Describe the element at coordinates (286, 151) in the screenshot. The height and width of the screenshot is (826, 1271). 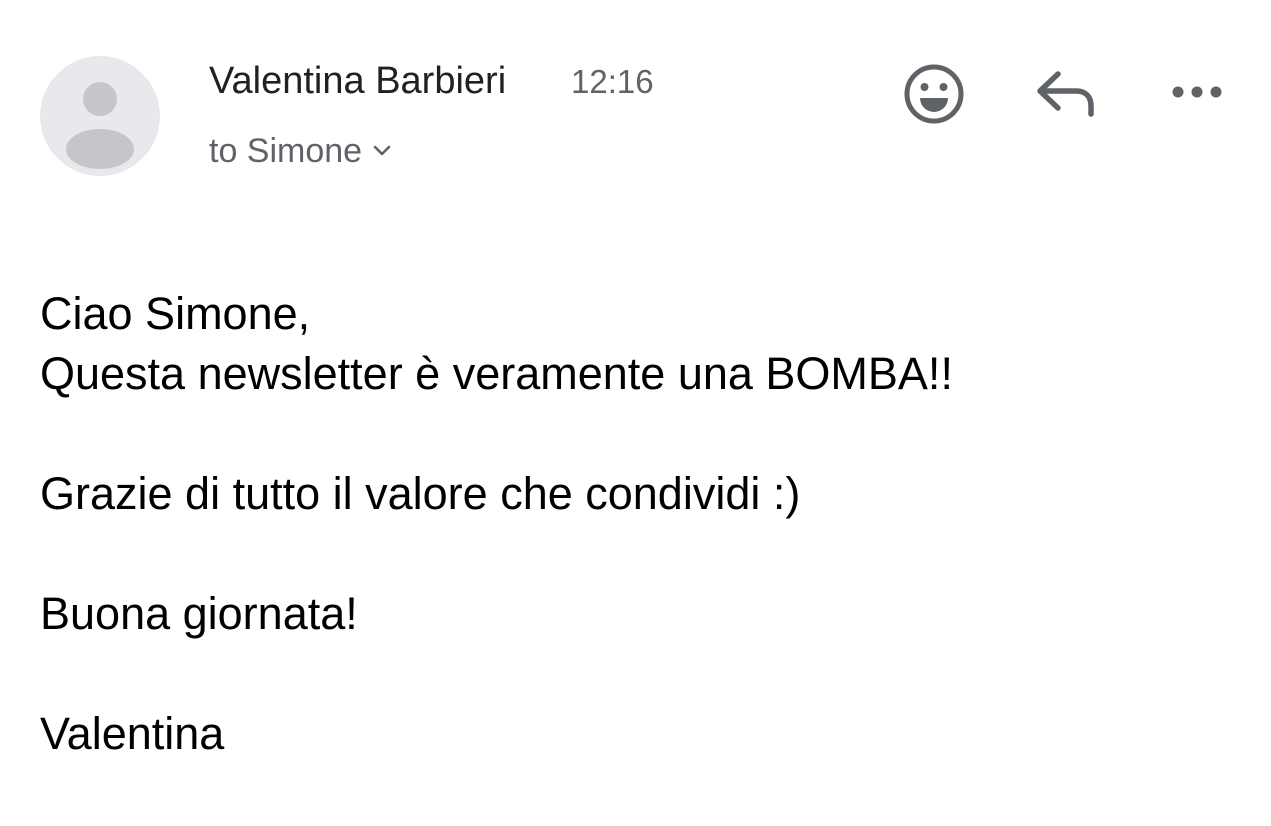
I see `recipient-label: to Simone` at that location.